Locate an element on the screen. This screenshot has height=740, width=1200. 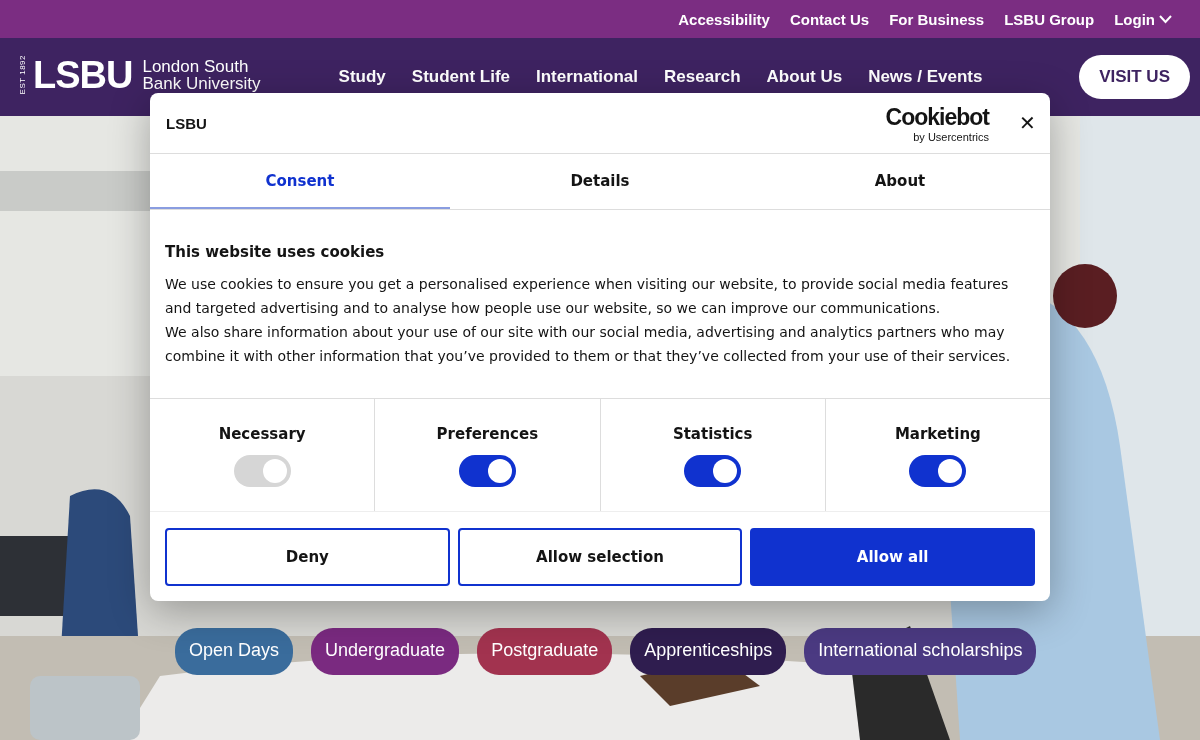
category-label: Marketing is located at coordinates (937, 434).